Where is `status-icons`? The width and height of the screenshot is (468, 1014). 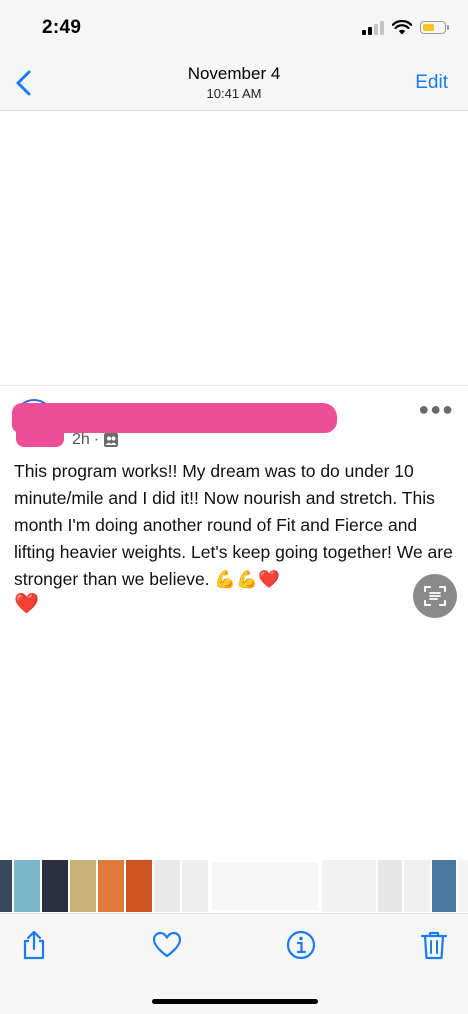
status-icons is located at coordinates (405, 27).